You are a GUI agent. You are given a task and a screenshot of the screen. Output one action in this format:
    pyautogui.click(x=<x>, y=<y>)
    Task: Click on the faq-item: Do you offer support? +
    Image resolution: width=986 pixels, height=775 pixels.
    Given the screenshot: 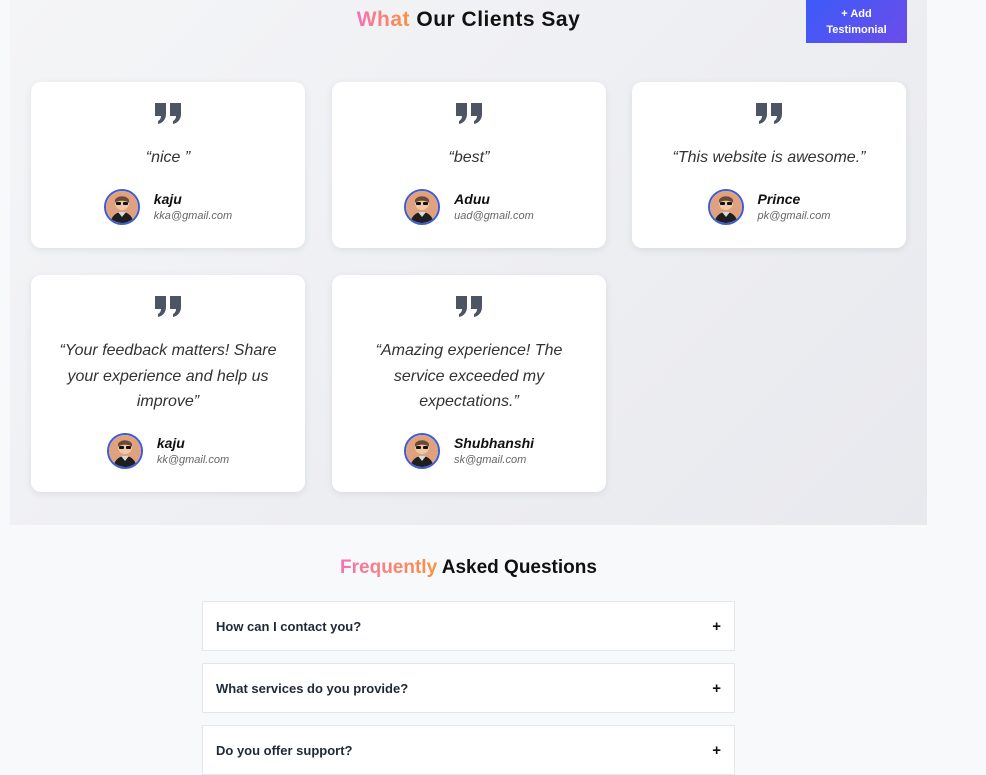 What is the action you would take?
    pyautogui.click(x=468, y=750)
    